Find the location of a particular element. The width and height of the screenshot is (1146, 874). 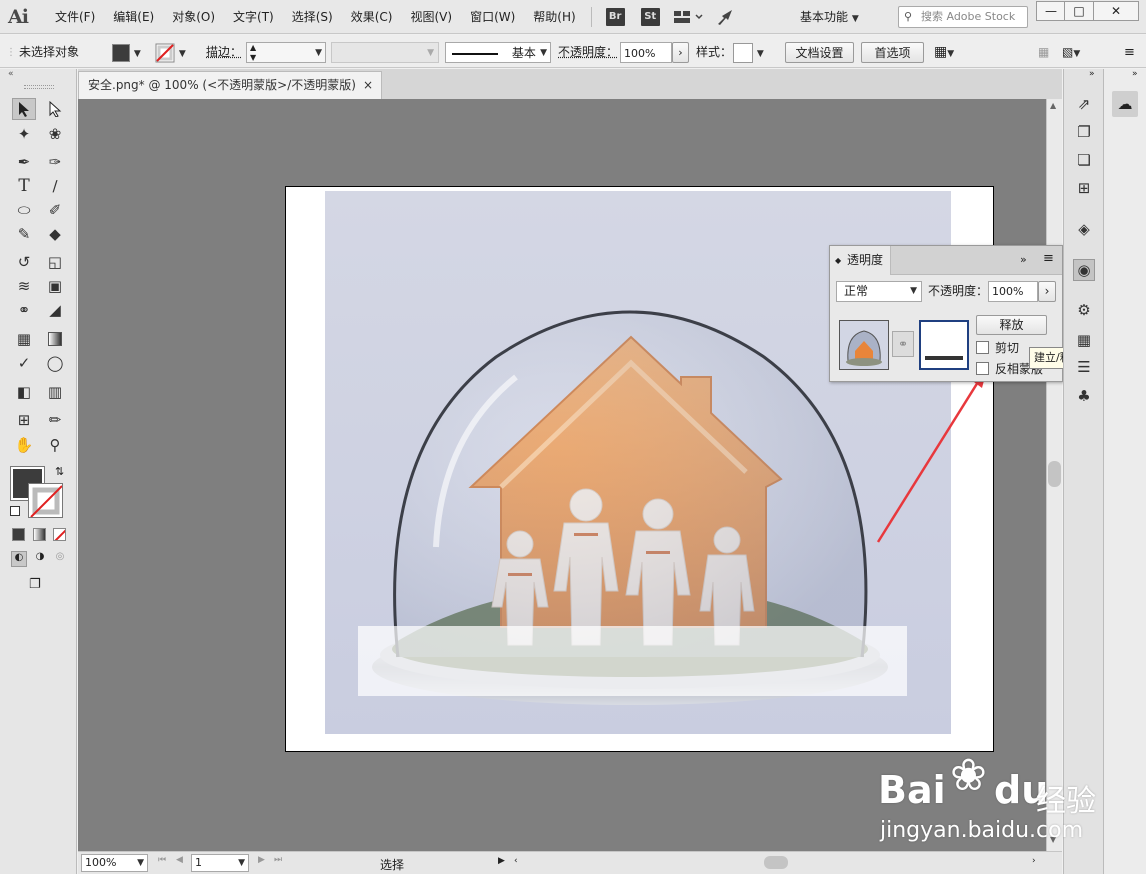

graphic-style-swatch: ▼ is located at coordinates (753, 52).